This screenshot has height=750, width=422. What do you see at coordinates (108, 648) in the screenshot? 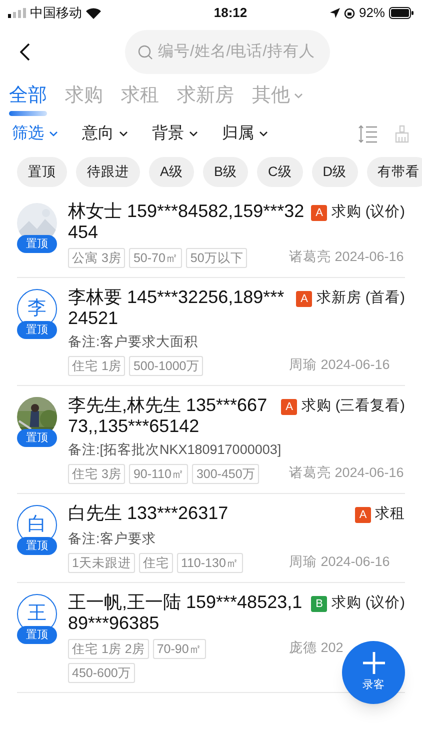
I see `property-tag: 住宅 1房 2房` at bounding box center [108, 648].